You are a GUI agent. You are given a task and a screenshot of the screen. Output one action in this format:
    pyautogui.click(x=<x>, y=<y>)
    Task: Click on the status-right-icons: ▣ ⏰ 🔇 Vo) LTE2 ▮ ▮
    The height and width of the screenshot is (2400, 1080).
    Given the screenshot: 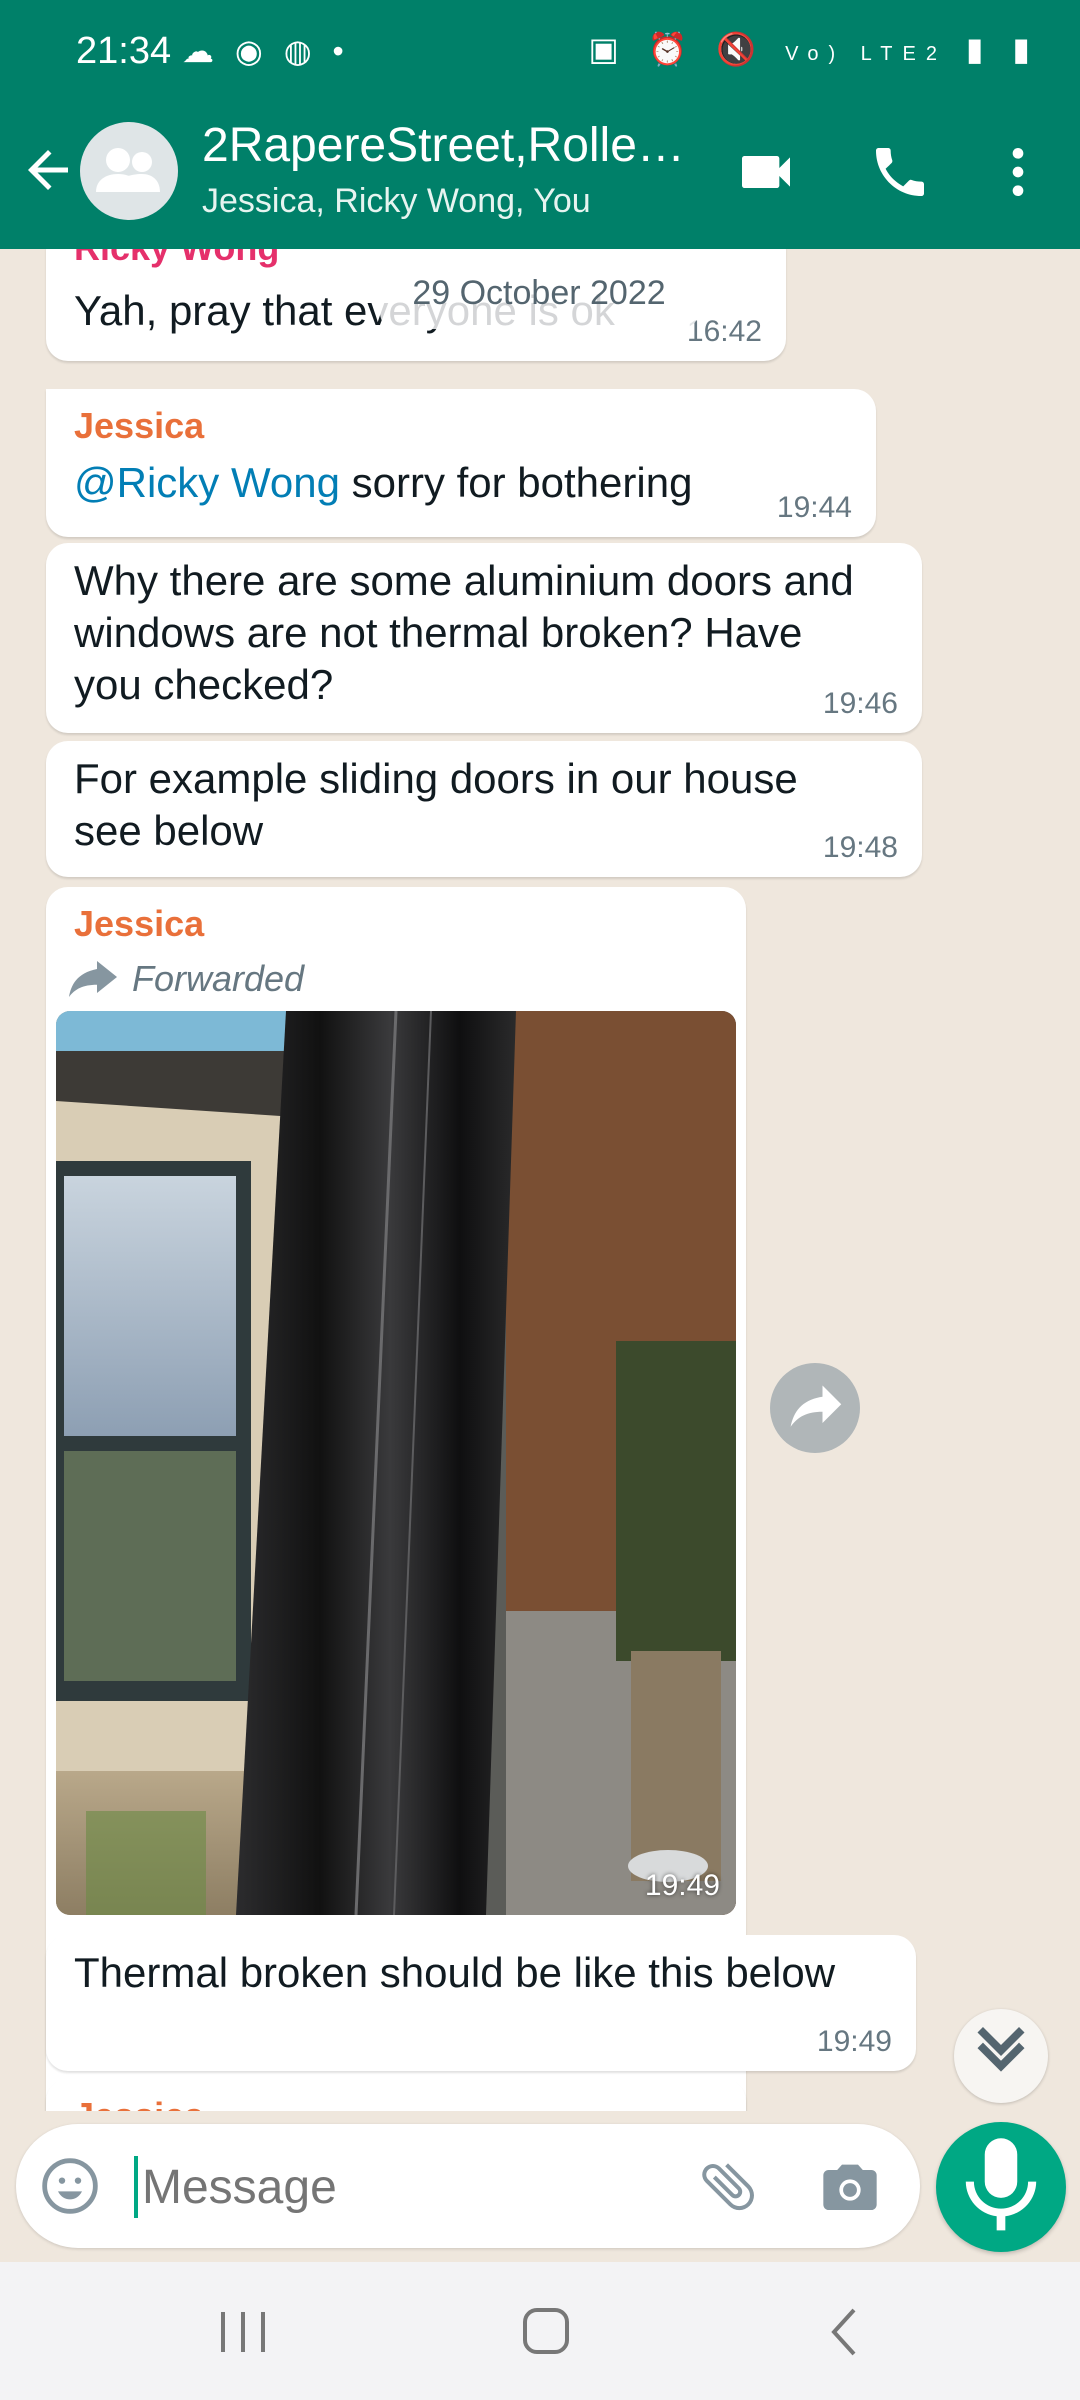 What is the action you would take?
    pyautogui.click(x=815, y=49)
    